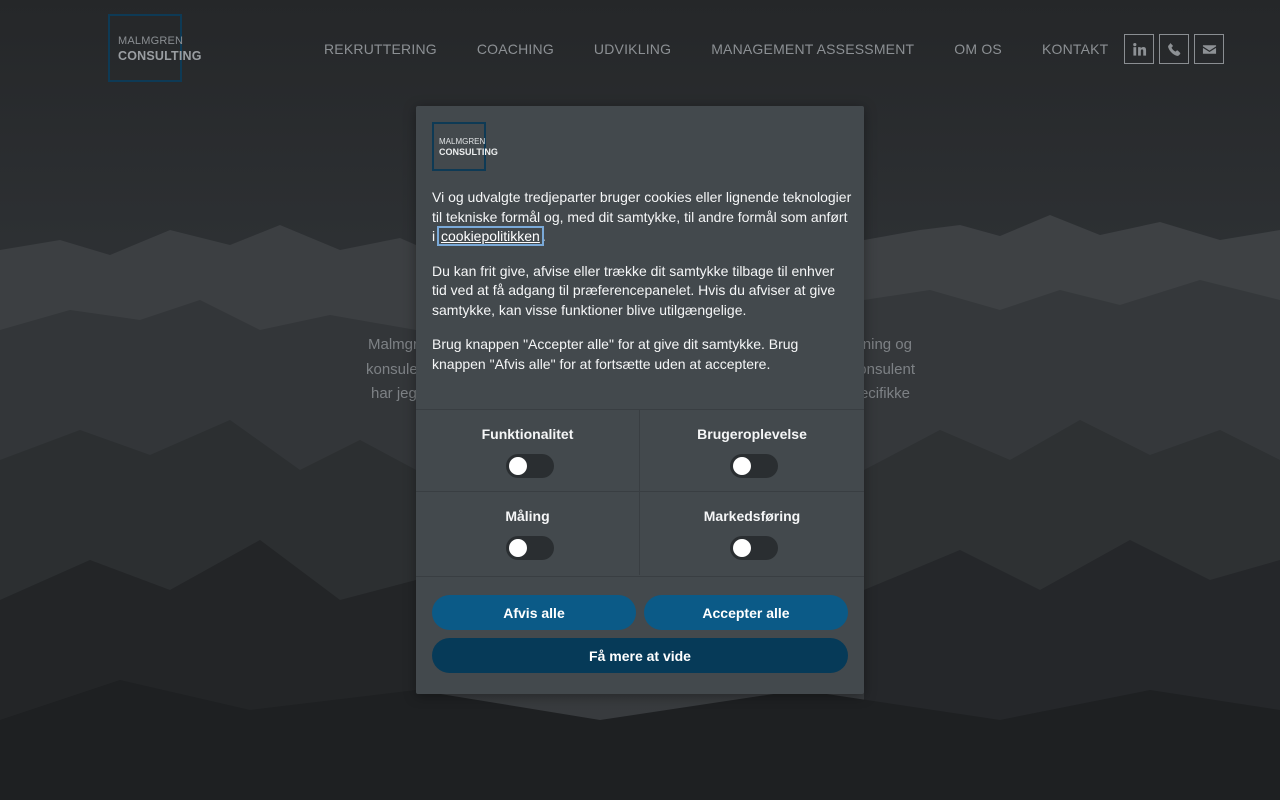  I want to click on hero-line-right: ning og, so click(887, 344).